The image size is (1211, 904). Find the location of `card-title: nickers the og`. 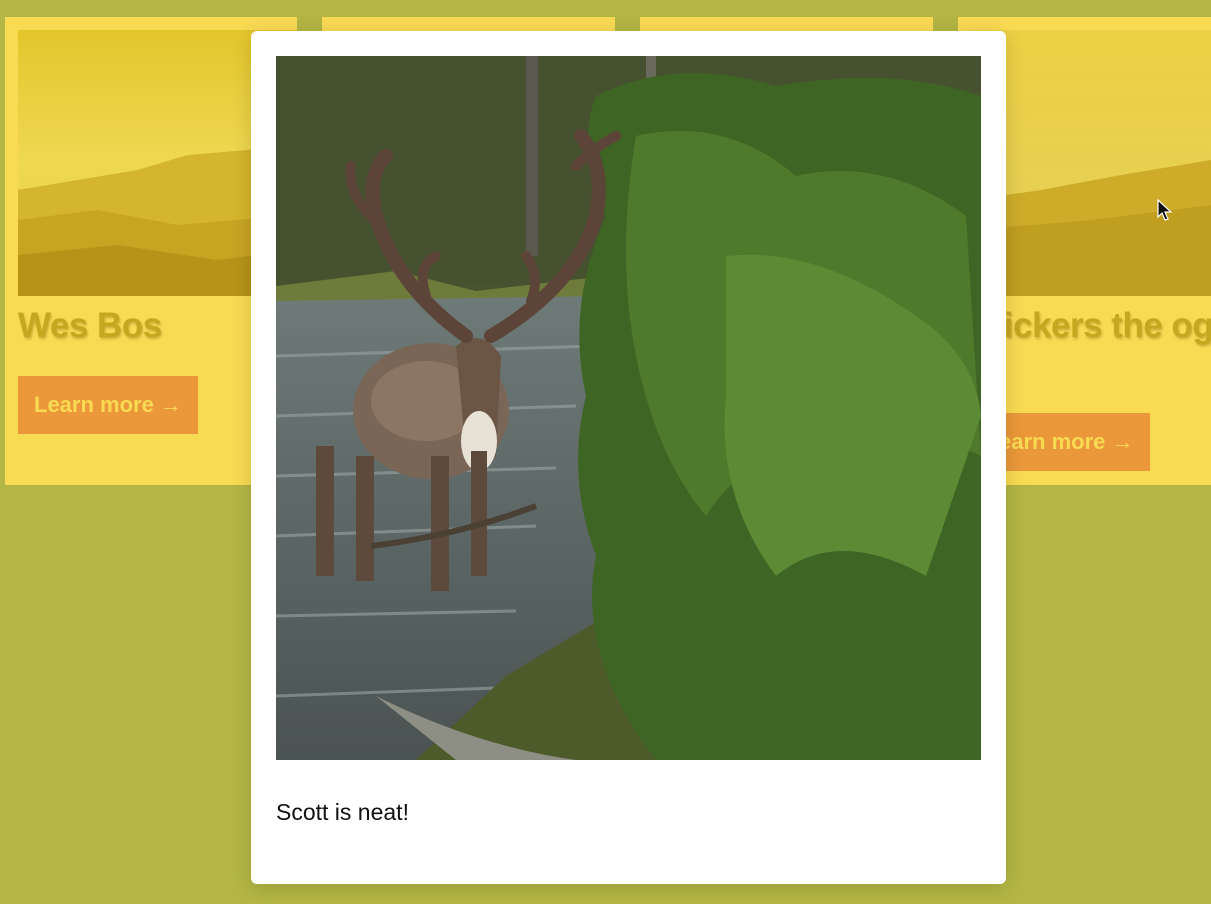

card-title: nickers the og is located at coordinates (1097, 325).